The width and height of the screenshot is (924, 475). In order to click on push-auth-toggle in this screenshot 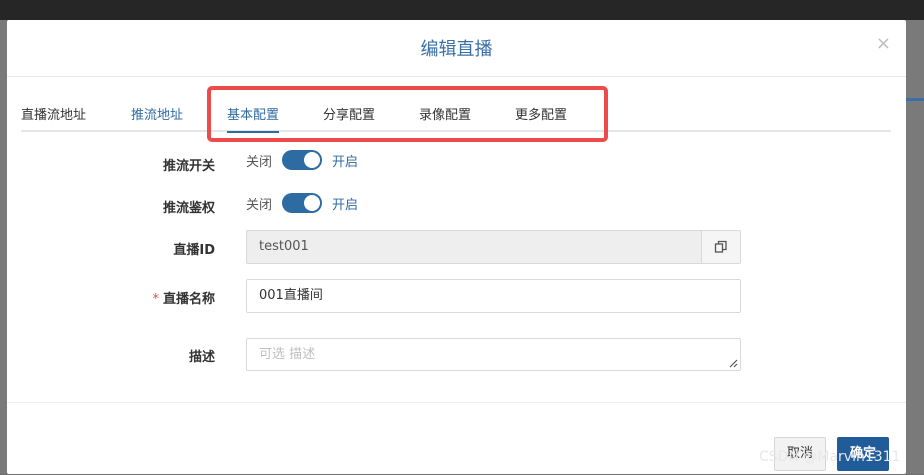, I will do `click(302, 203)`.